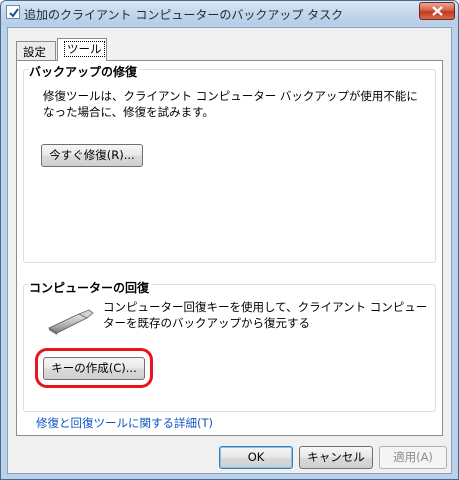 This screenshot has height=480, width=459. What do you see at coordinates (336, 457) in the screenshot?
I see `cancel-button: キャンセル` at bounding box center [336, 457].